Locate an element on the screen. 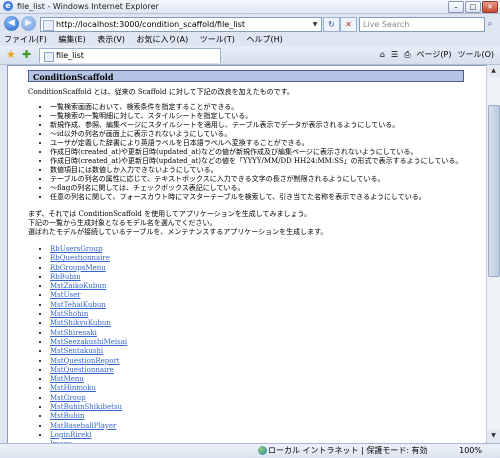  scroll-thumb is located at coordinates (494, 191).